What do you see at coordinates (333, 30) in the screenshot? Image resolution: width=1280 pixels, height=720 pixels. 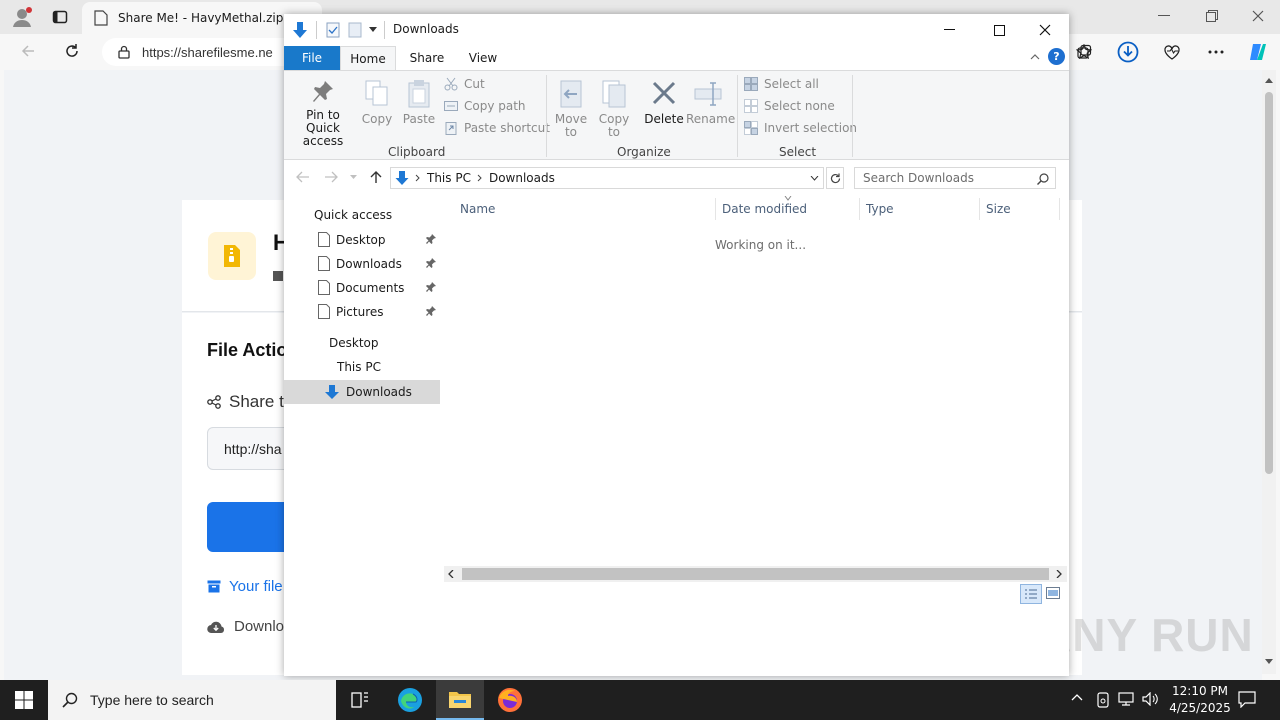 I see `properties-qat-icon` at bounding box center [333, 30].